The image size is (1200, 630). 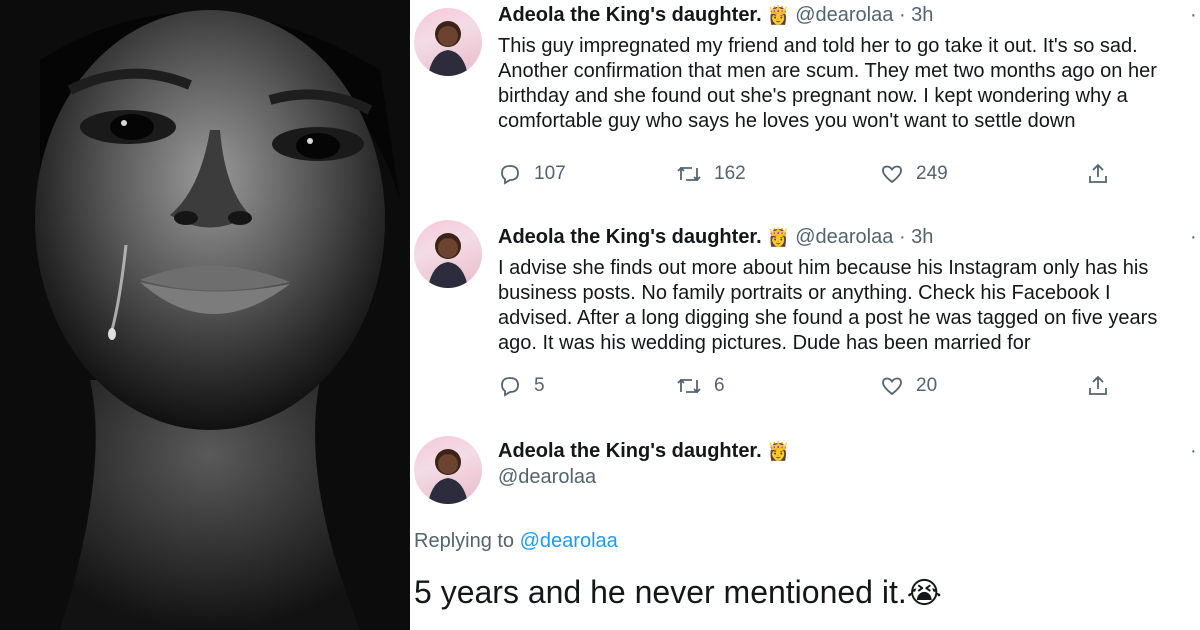 I want to click on retweet-button: 6, so click(x=700, y=386).